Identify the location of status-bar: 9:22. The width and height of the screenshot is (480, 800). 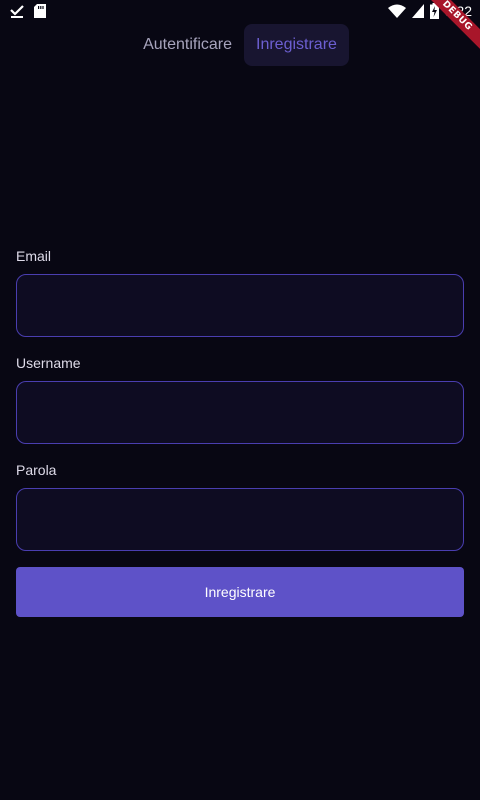
(240, 12).